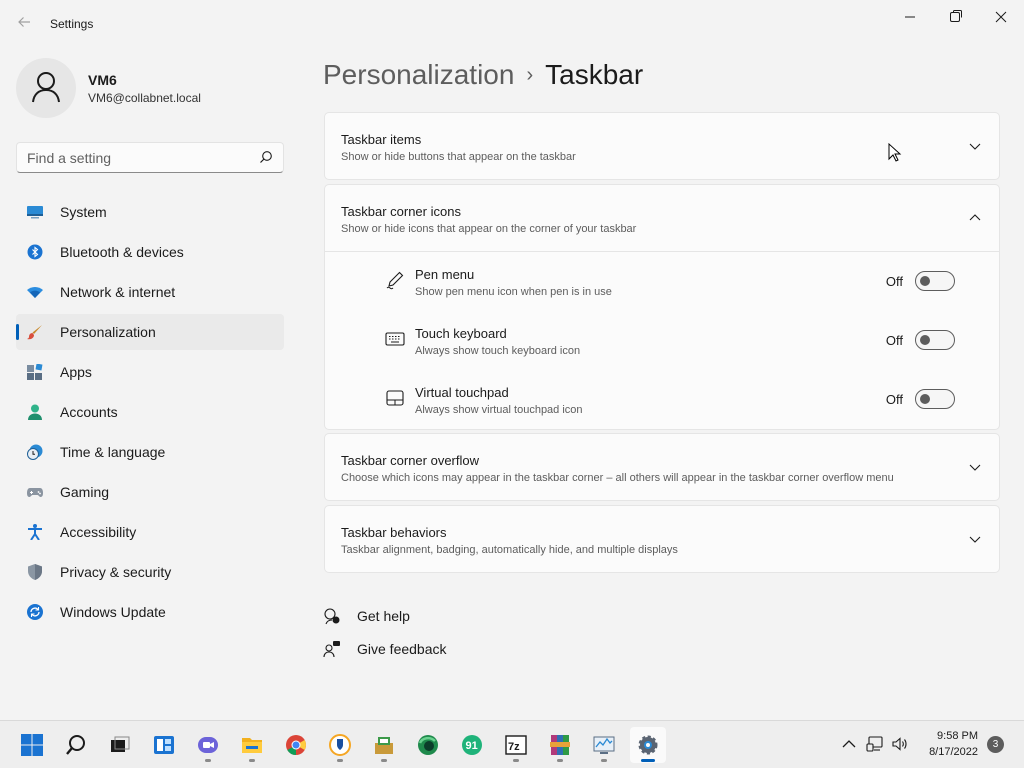 The width and height of the screenshot is (1024, 768). I want to click on sidebar-item-label: Apps, so click(76, 372).